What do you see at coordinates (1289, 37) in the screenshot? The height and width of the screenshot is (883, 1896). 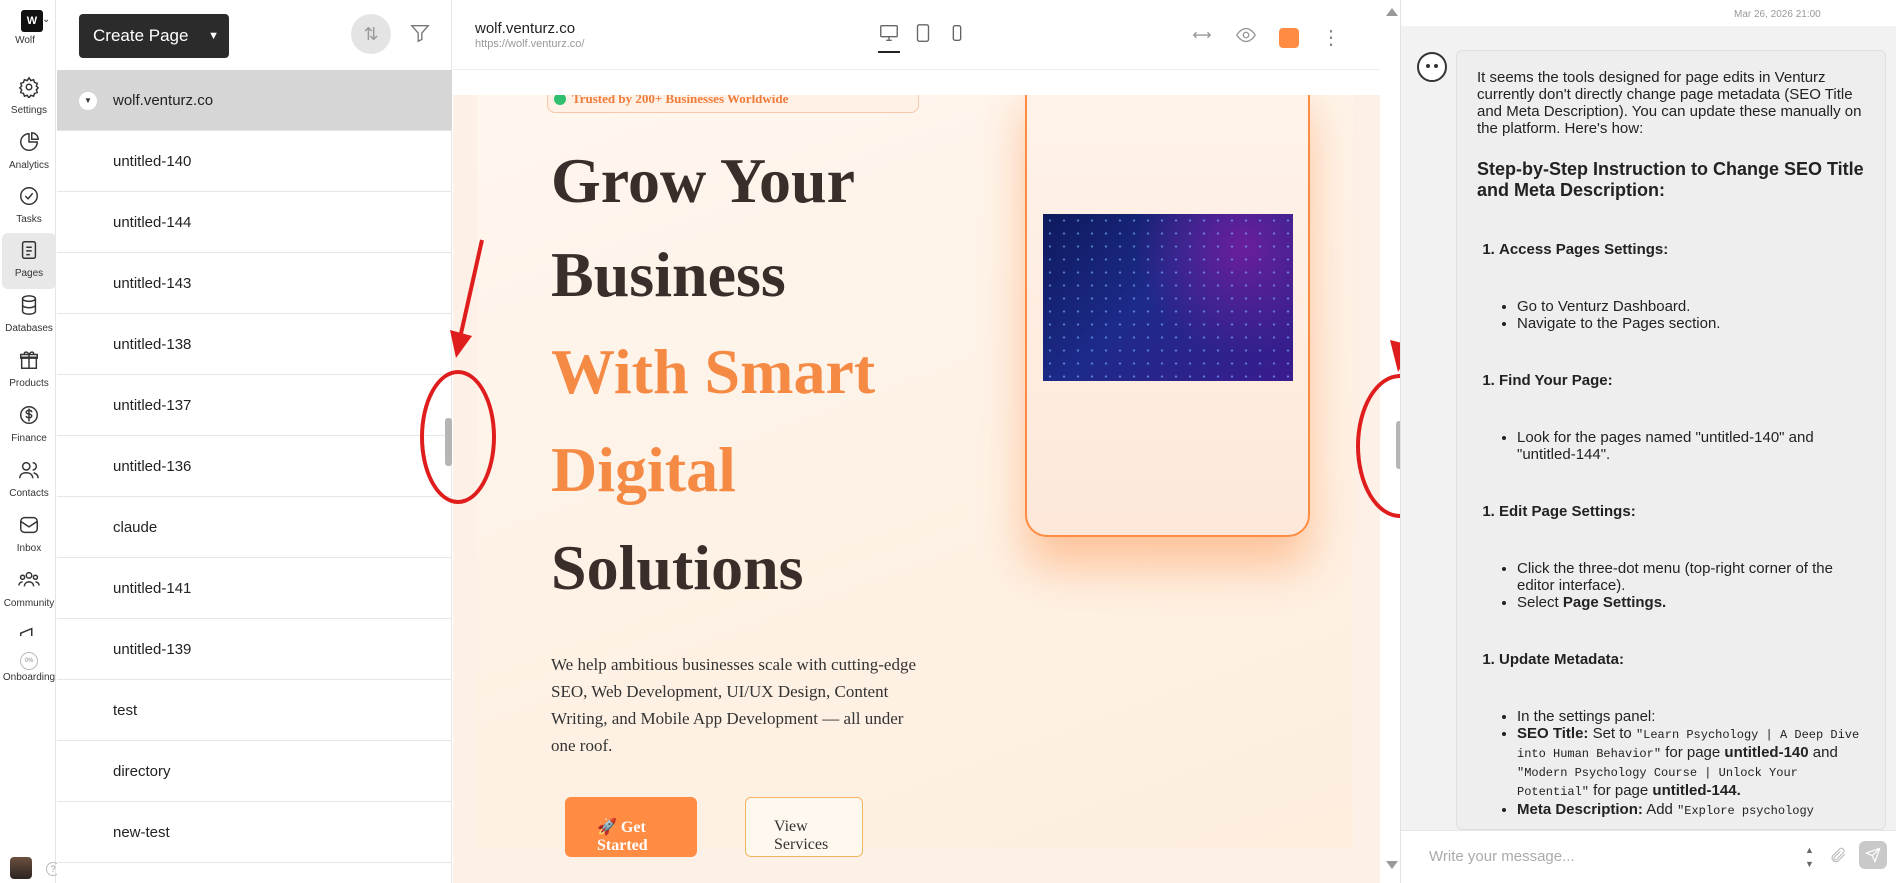 I see `brand-color-swatch` at bounding box center [1289, 37].